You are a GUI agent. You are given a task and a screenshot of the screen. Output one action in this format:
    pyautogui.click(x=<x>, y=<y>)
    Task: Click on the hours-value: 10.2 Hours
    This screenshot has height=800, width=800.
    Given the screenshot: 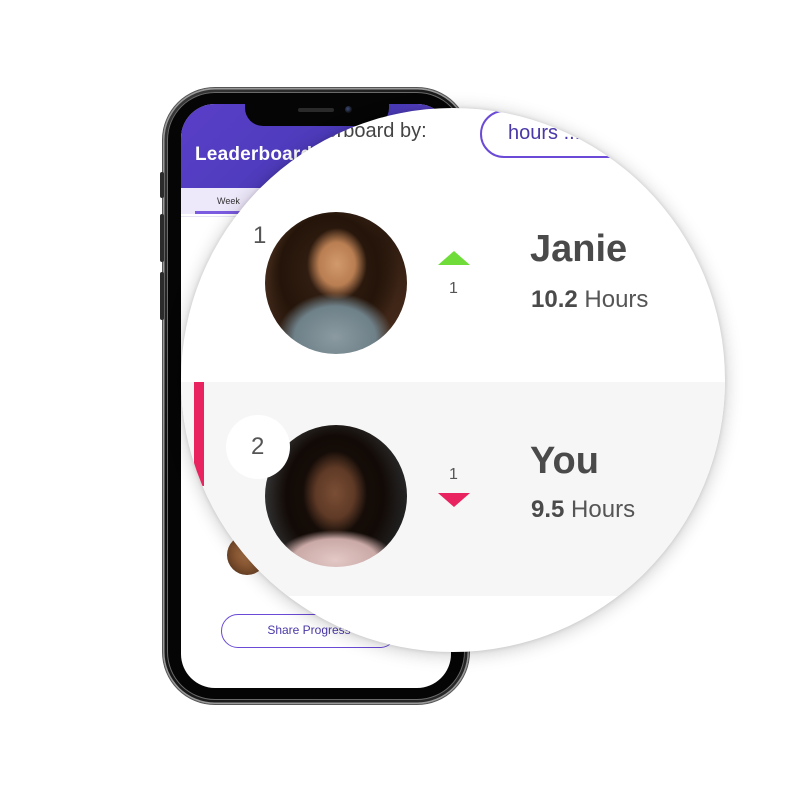 What is the action you would take?
    pyautogui.click(x=589, y=300)
    